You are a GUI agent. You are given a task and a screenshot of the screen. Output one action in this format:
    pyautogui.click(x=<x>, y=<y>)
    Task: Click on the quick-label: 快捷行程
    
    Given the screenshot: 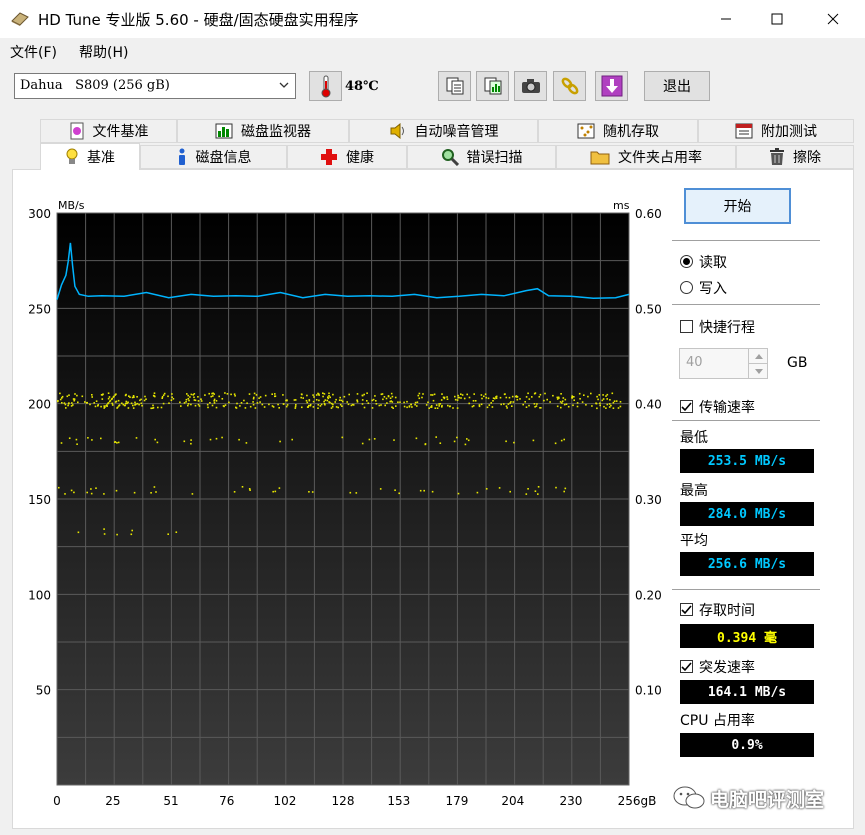 What is the action you would take?
    pyautogui.click(x=727, y=327)
    